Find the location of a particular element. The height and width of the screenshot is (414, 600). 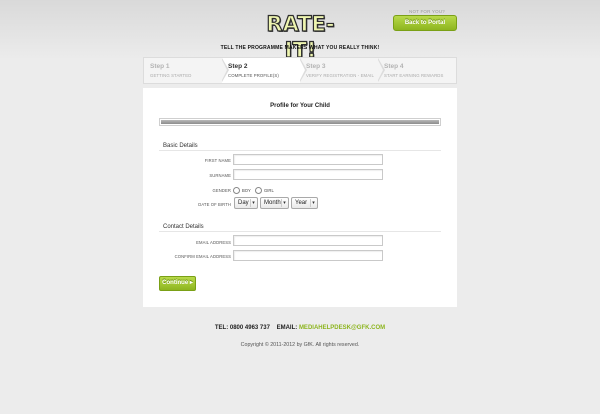

continue-button: Continue ▸ is located at coordinates (177, 283).